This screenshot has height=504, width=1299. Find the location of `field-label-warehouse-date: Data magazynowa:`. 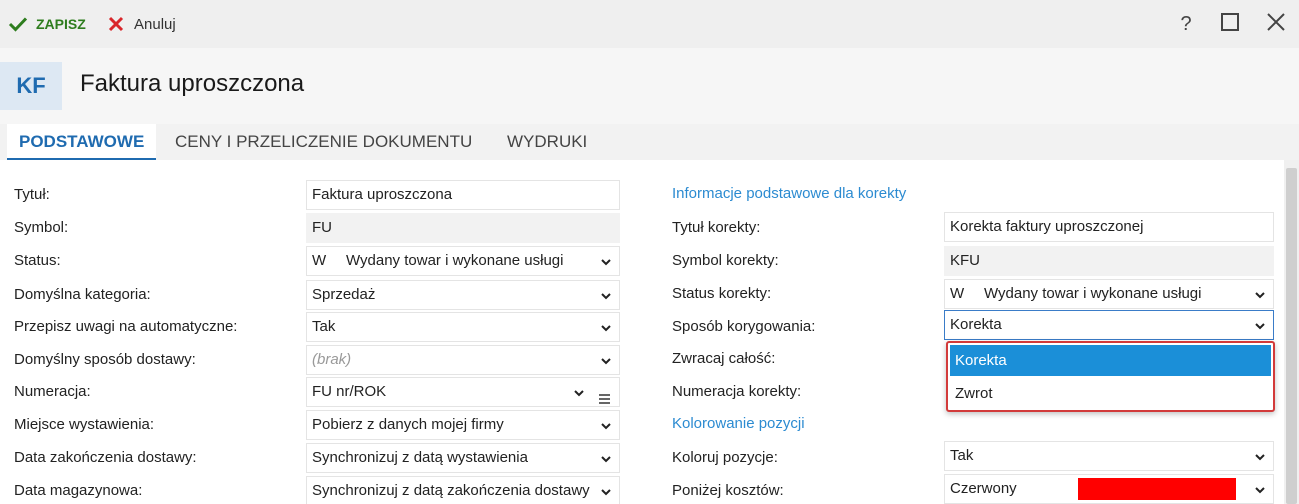

field-label-warehouse-date: Data magazynowa: is located at coordinates (78, 490).